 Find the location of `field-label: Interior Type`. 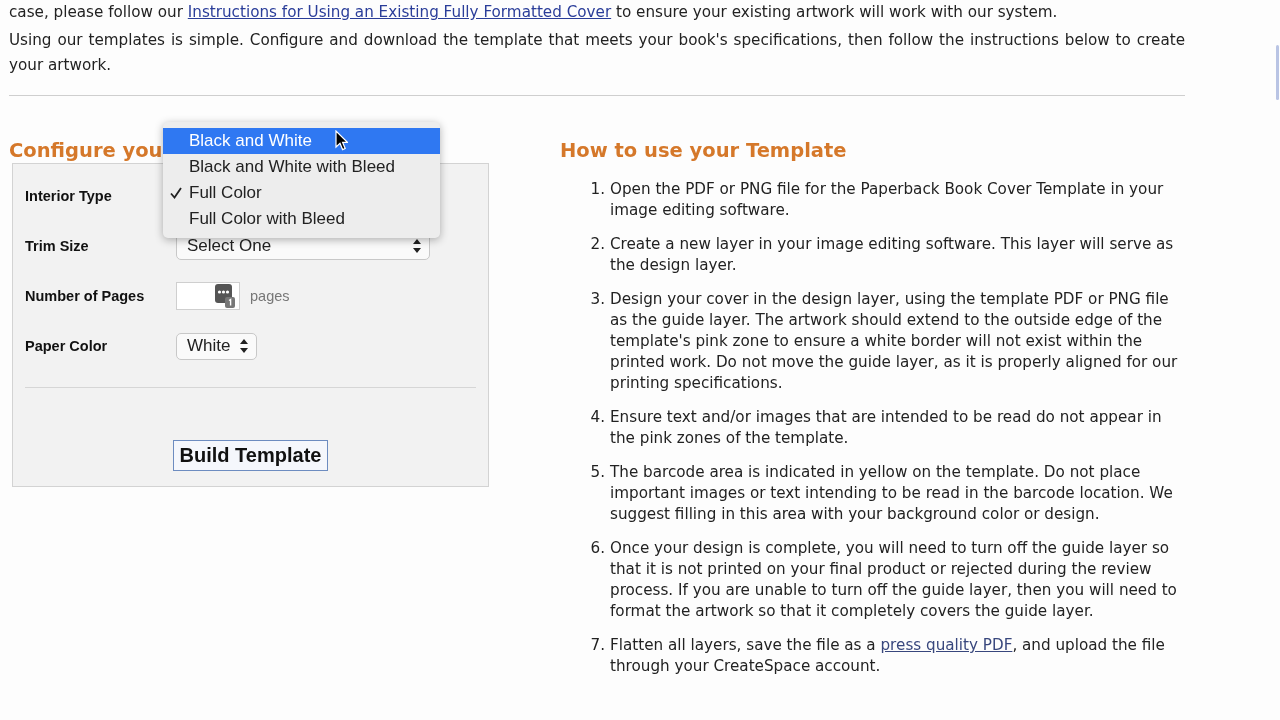

field-label: Interior Type is located at coordinates (69, 196).